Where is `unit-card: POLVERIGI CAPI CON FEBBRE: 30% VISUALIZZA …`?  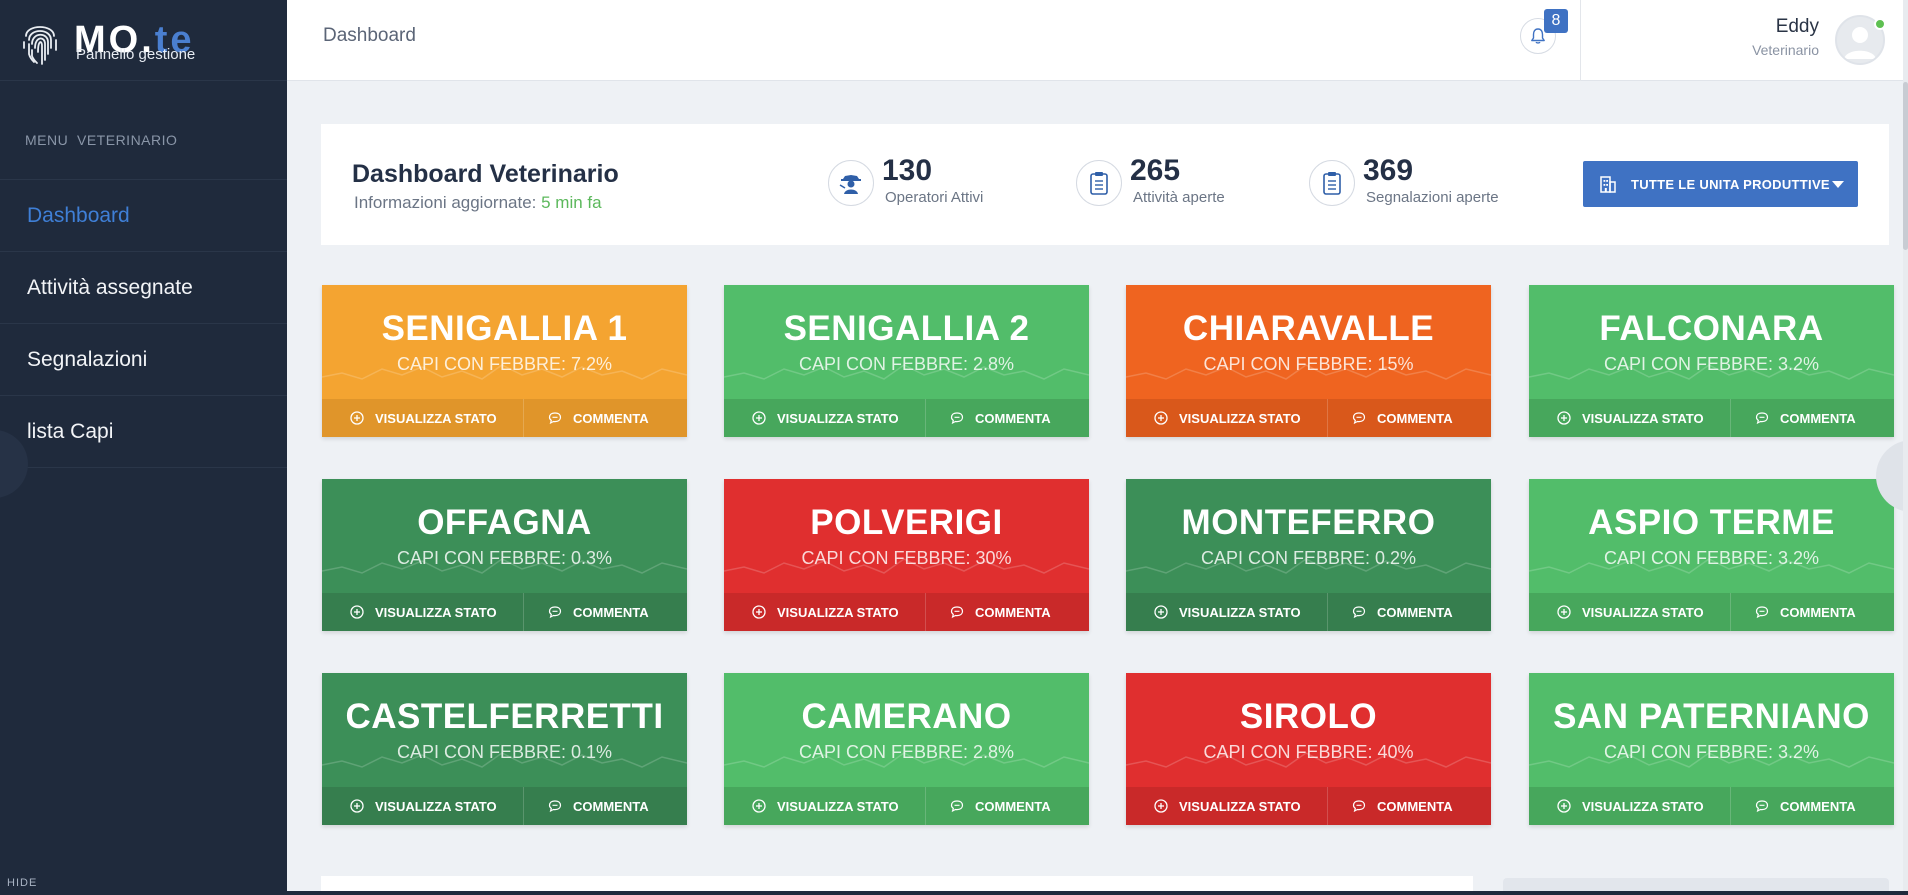
unit-card: POLVERIGI CAPI CON FEBBRE: 30% VISUALIZZA … is located at coordinates (906, 555).